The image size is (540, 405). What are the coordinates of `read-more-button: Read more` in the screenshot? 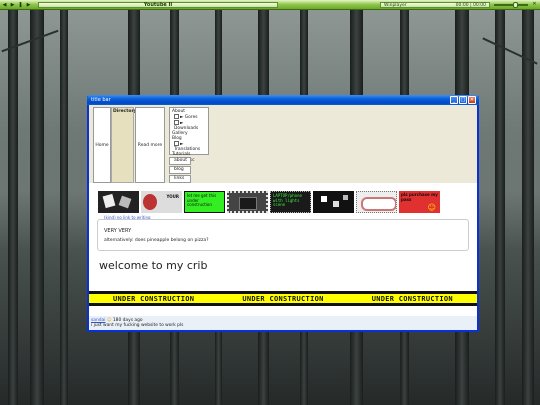 It's located at (150, 145).